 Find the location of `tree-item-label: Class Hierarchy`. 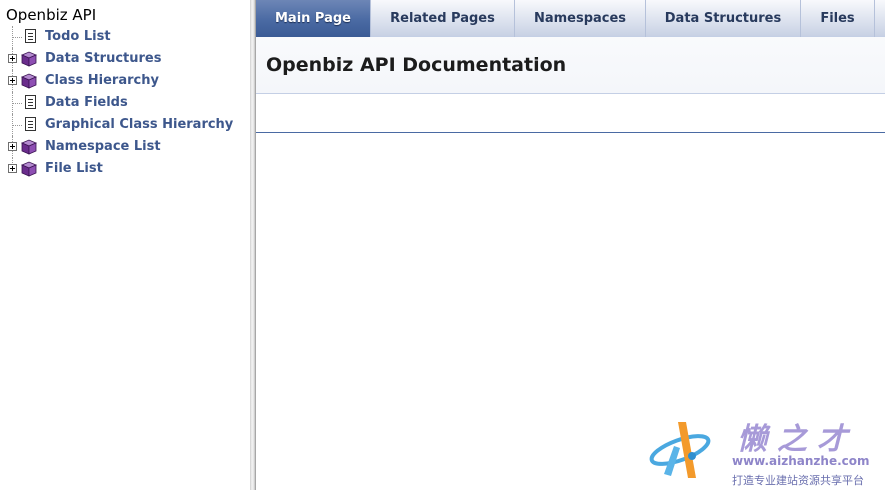

tree-item-label: Class Hierarchy is located at coordinates (102, 80).